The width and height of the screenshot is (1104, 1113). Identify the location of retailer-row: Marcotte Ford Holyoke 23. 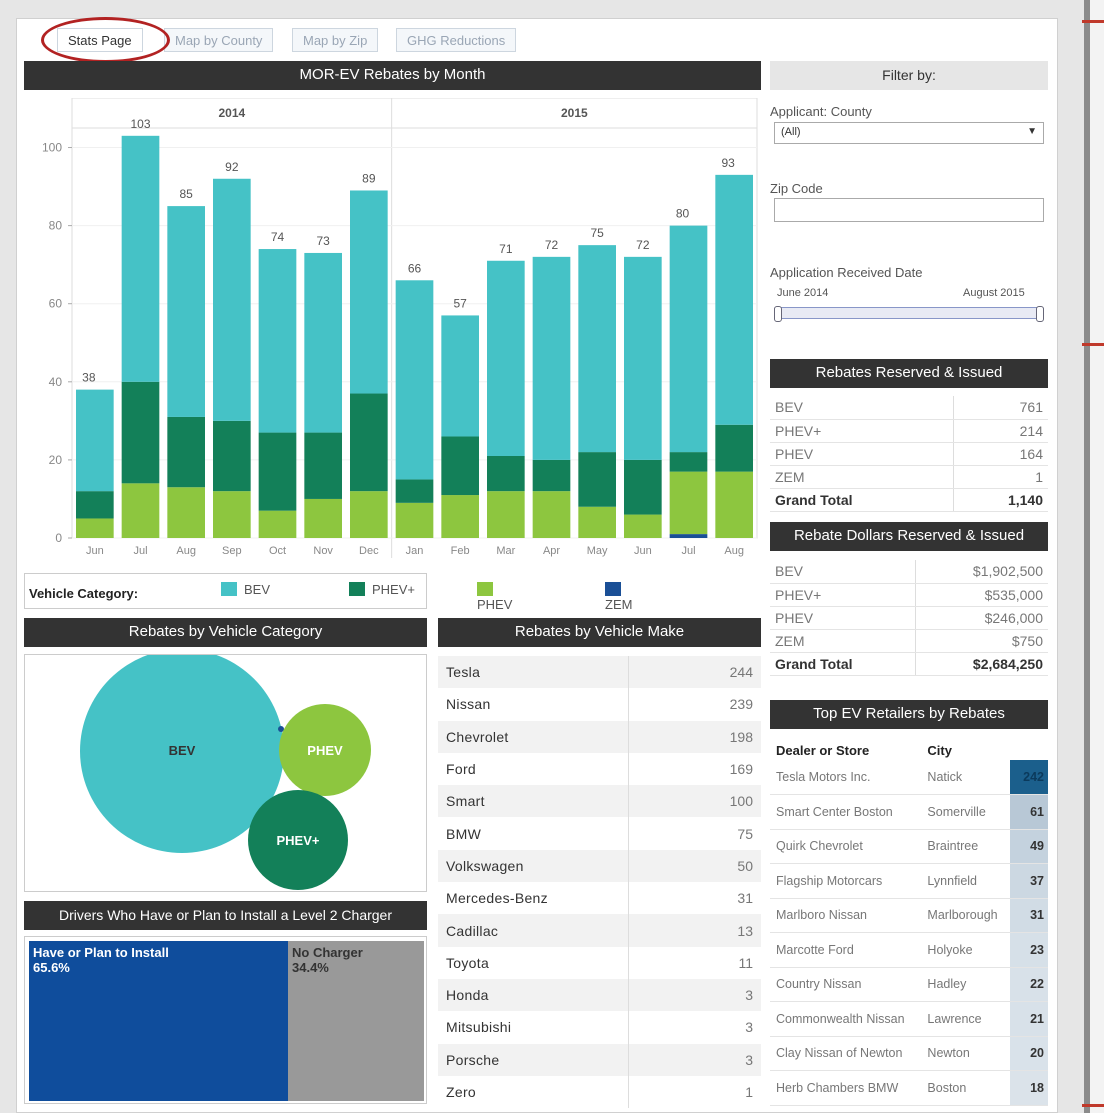
(909, 950).